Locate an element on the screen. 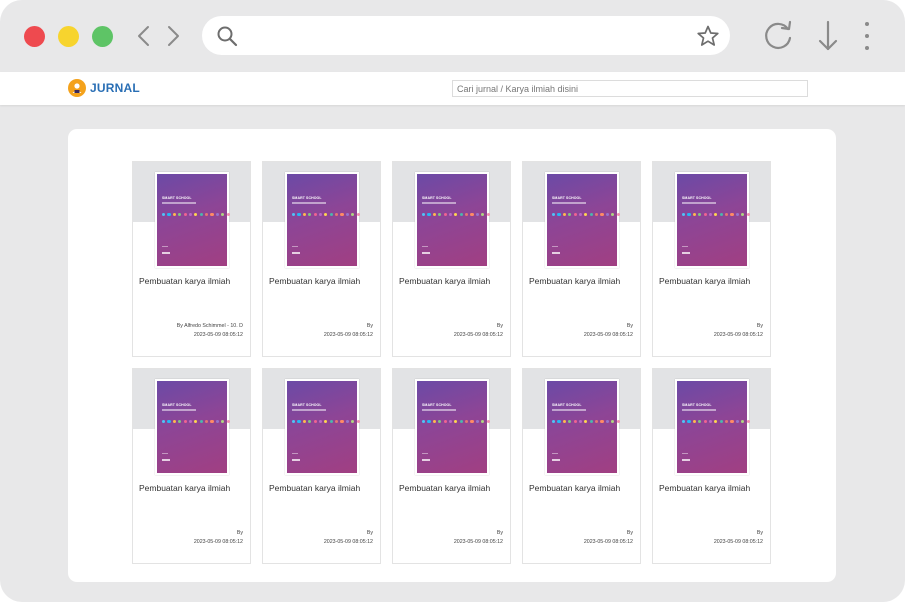  site-header: JURNAL is located at coordinates (452, 88).